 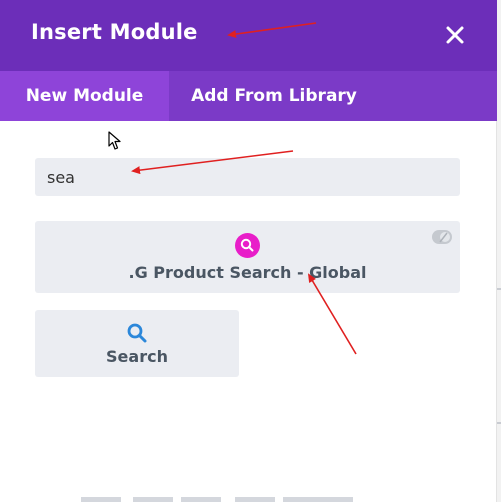 What do you see at coordinates (137, 356) in the screenshot?
I see `module-label-search: Search` at bounding box center [137, 356].